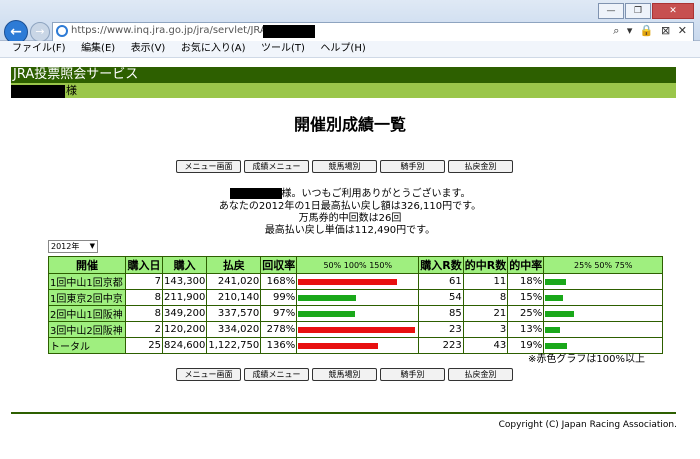 Image resolution: width=700 pixels, height=459 pixels. Describe the element at coordinates (638, 11) in the screenshot. I see `maximize-button: ❐` at that location.